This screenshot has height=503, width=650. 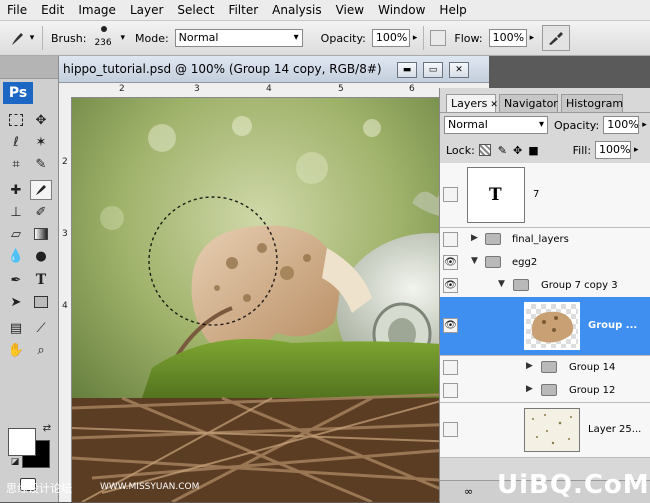 What do you see at coordinates (269, 89) in the screenshot?
I see `ruler-tick-label: 4` at bounding box center [269, 89].